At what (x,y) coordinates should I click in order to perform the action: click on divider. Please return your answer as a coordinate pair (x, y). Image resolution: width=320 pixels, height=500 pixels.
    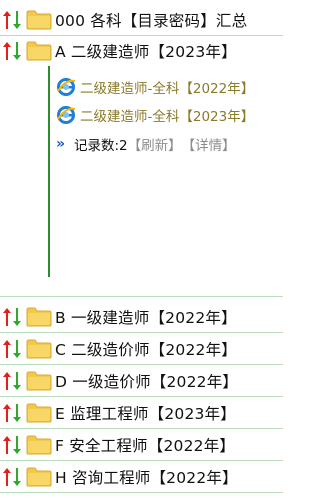
    Looking at the image, I should click on (141, 296).